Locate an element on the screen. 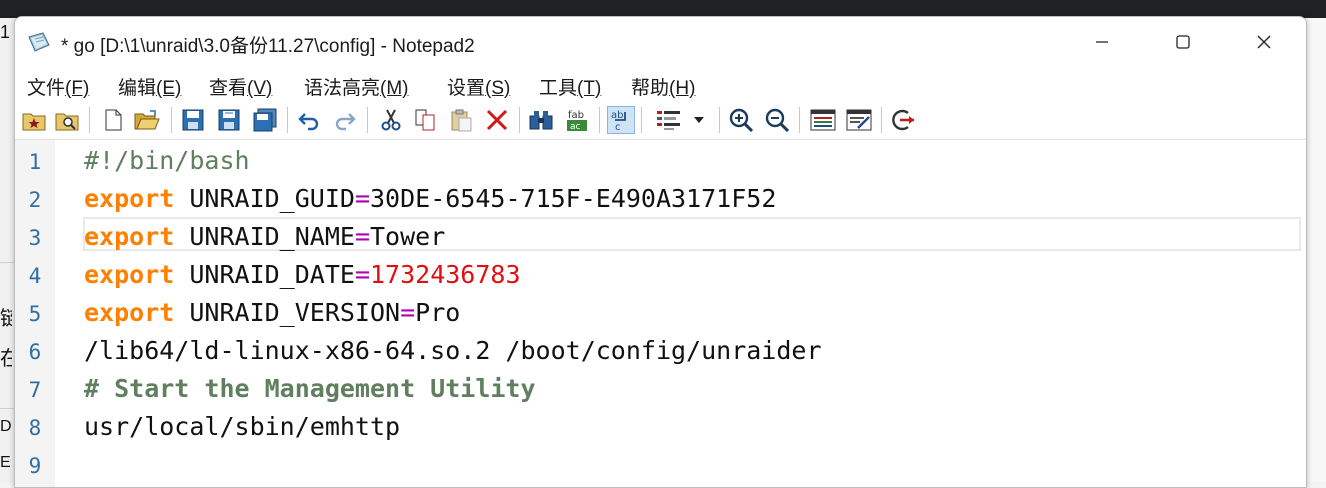  line-number: 7 is located at coordinates (35, 390).